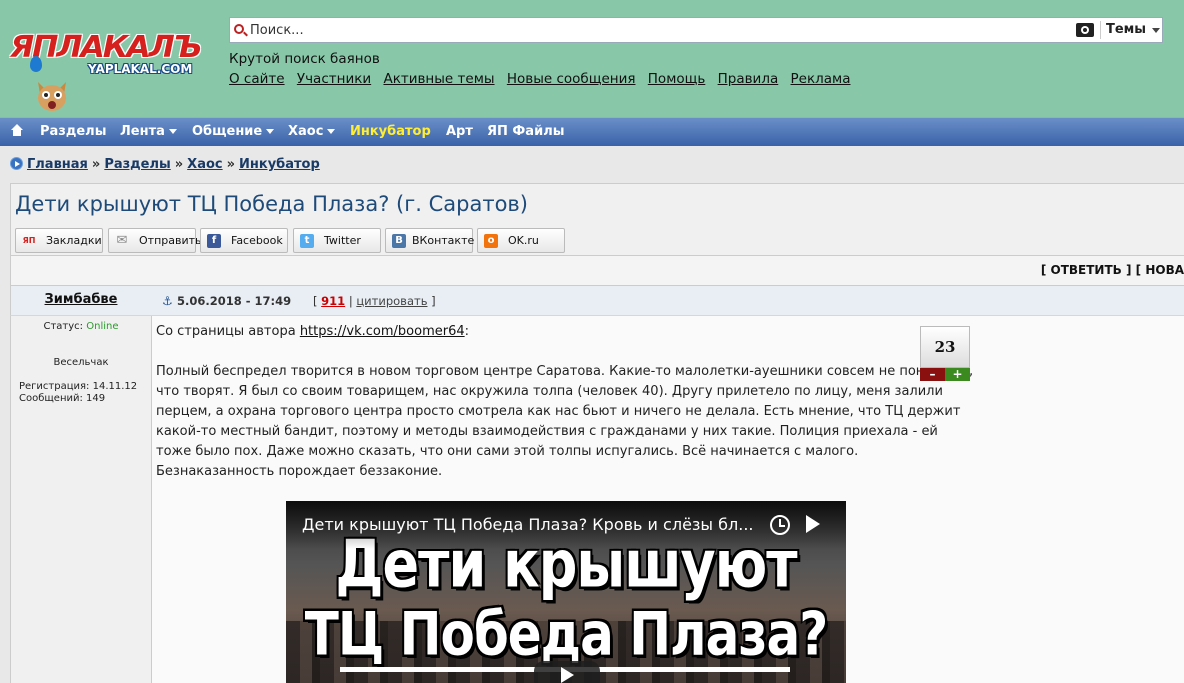 Image resolution: width=1184 pixels, height=683 pixels. Describe the element at coordinates (525, 131) in the screenshot. I see `nav-files: ЯП Файлы` at that location.